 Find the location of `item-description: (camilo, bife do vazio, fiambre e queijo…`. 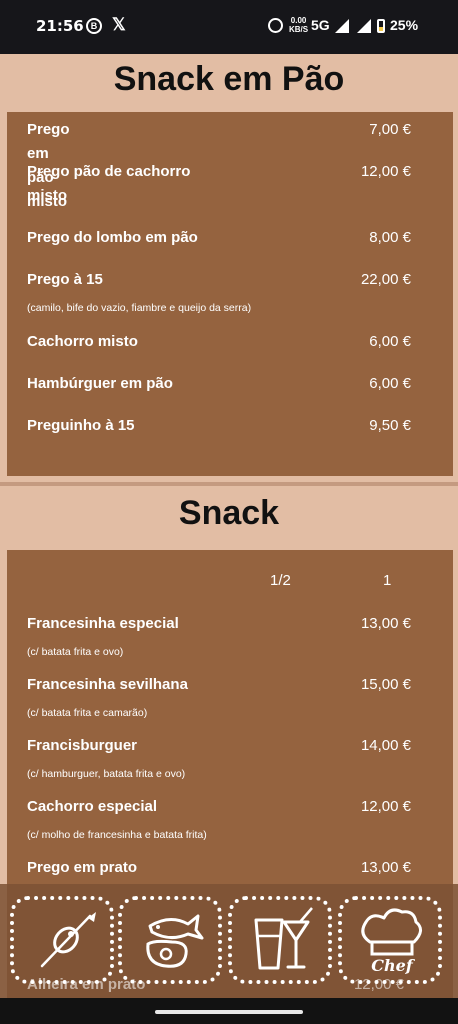

item-description: (camilo, bife do vazio, fiambre e queijo… is located at coordinates (139, 308).